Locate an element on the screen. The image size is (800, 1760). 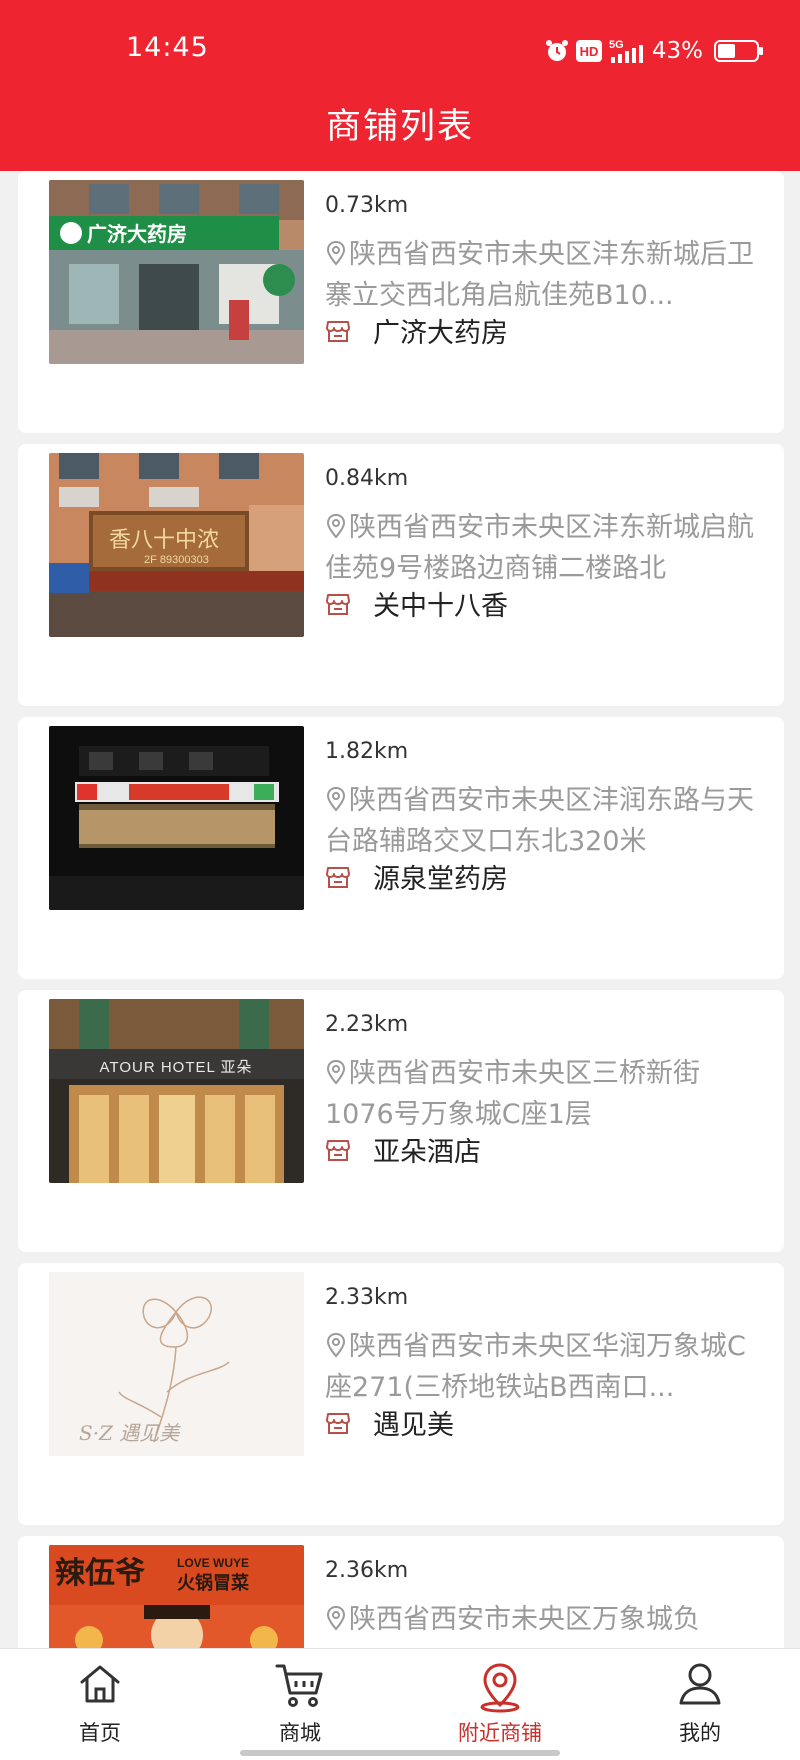
store-card: 辣伍爷 LOVE WUYE 火锅冒菜 2.36km 陕西省西安市未央区万象城负 is located at coordinates (401, 1592).